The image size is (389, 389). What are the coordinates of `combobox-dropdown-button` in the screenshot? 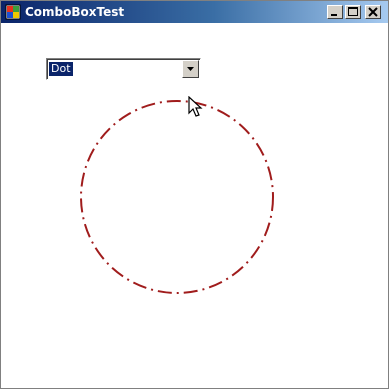 It's located at (190, 69).